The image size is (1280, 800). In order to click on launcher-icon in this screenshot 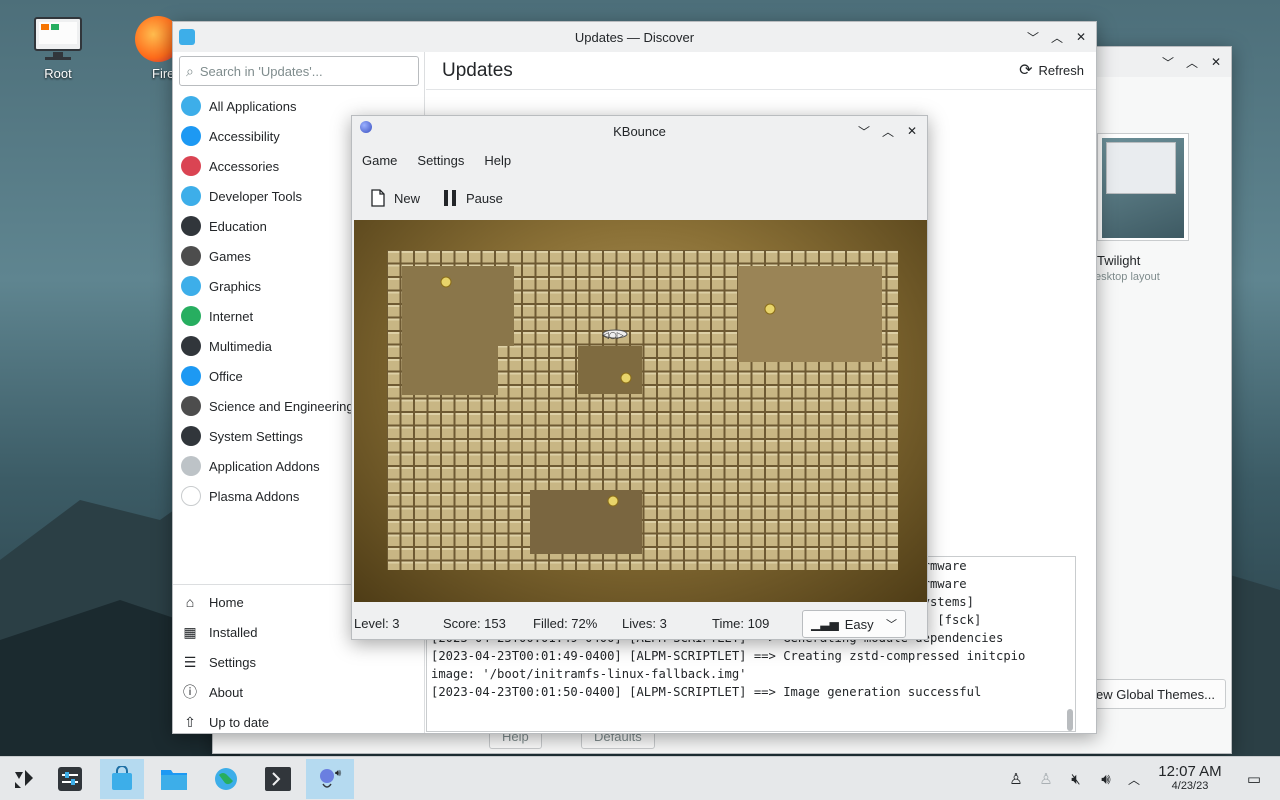, I will do `click(24, 779)`.